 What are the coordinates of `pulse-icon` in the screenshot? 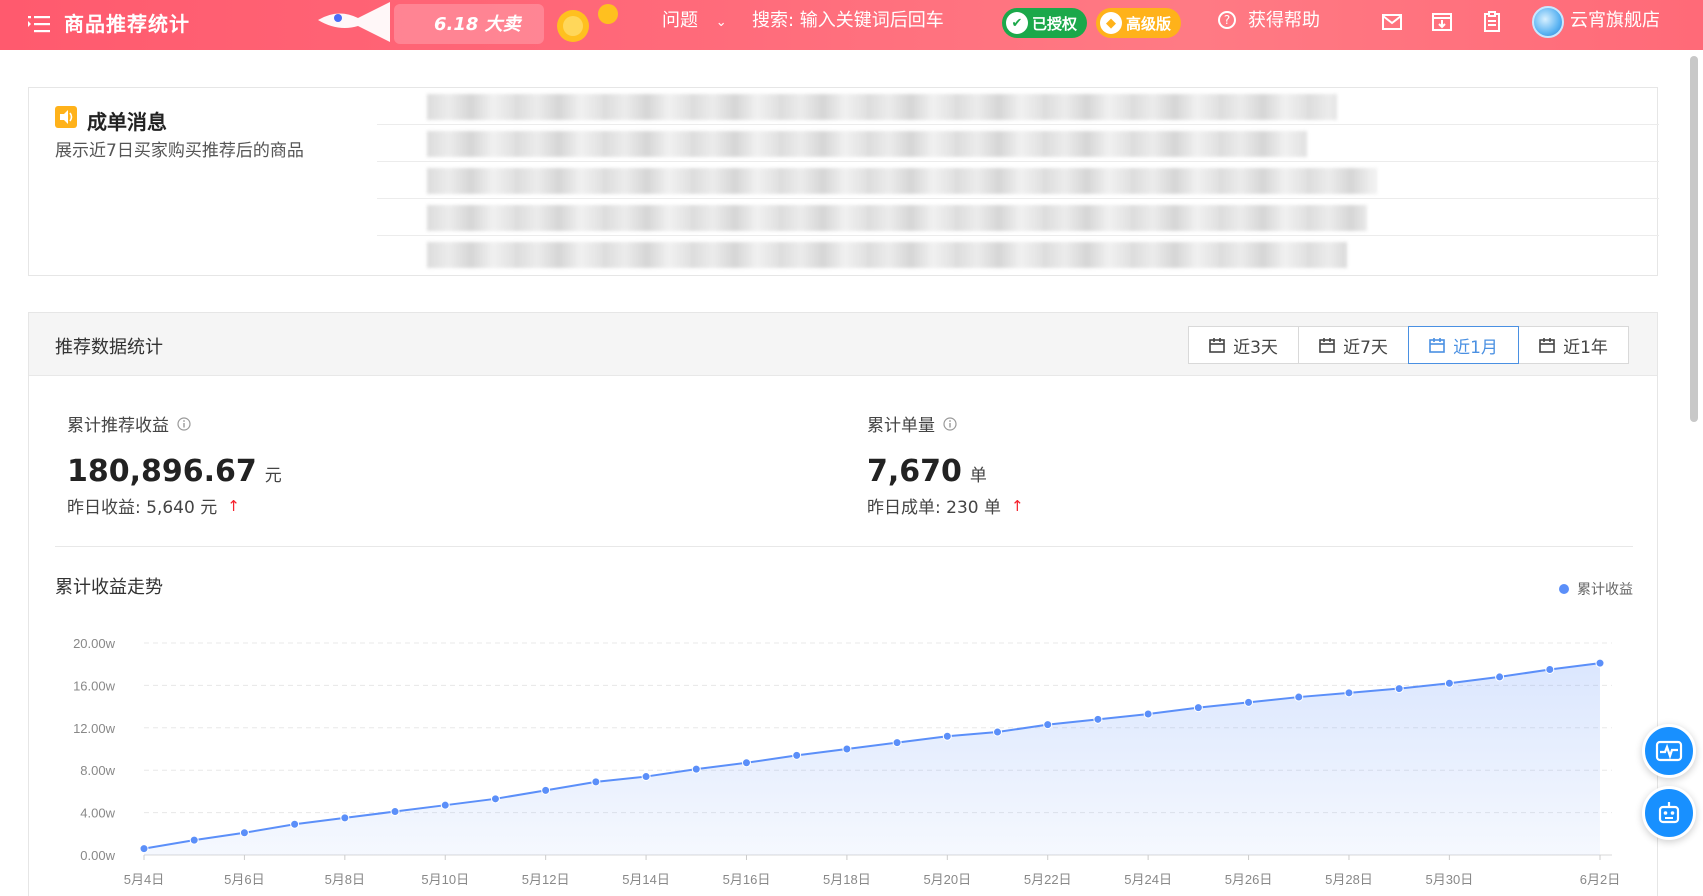 It's located at (1669, 751).